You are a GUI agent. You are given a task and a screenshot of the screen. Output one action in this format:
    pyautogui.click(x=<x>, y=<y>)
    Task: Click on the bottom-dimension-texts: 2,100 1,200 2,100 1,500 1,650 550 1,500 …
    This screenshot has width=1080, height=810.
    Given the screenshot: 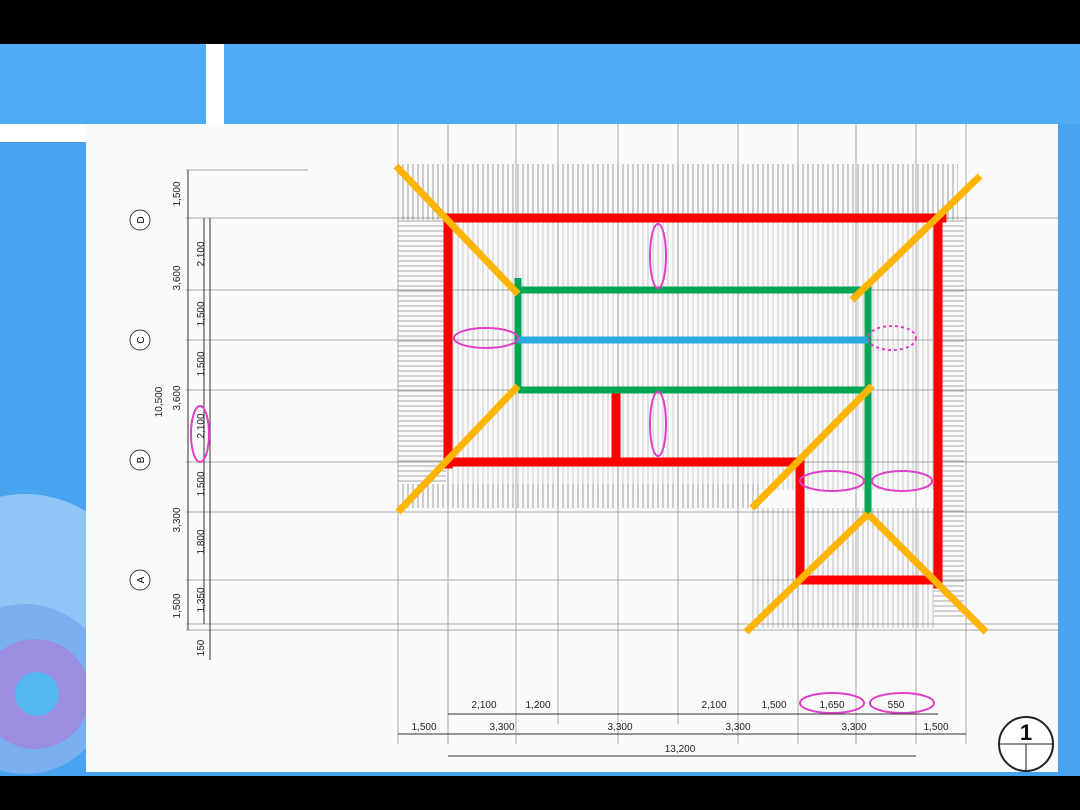 What is the action you would take?
    pyautogui.click(x=679, y=727)
    